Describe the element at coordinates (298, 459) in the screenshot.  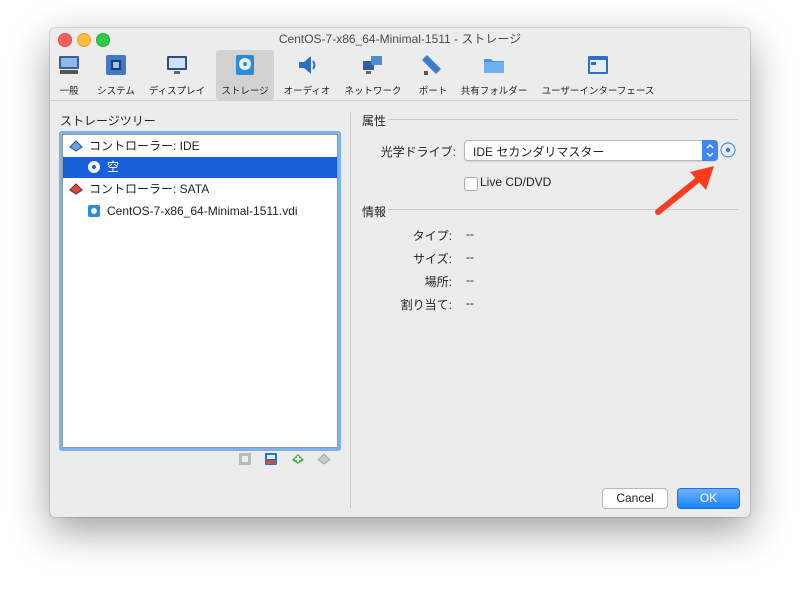
I see `add-attachment-icon` at that location.